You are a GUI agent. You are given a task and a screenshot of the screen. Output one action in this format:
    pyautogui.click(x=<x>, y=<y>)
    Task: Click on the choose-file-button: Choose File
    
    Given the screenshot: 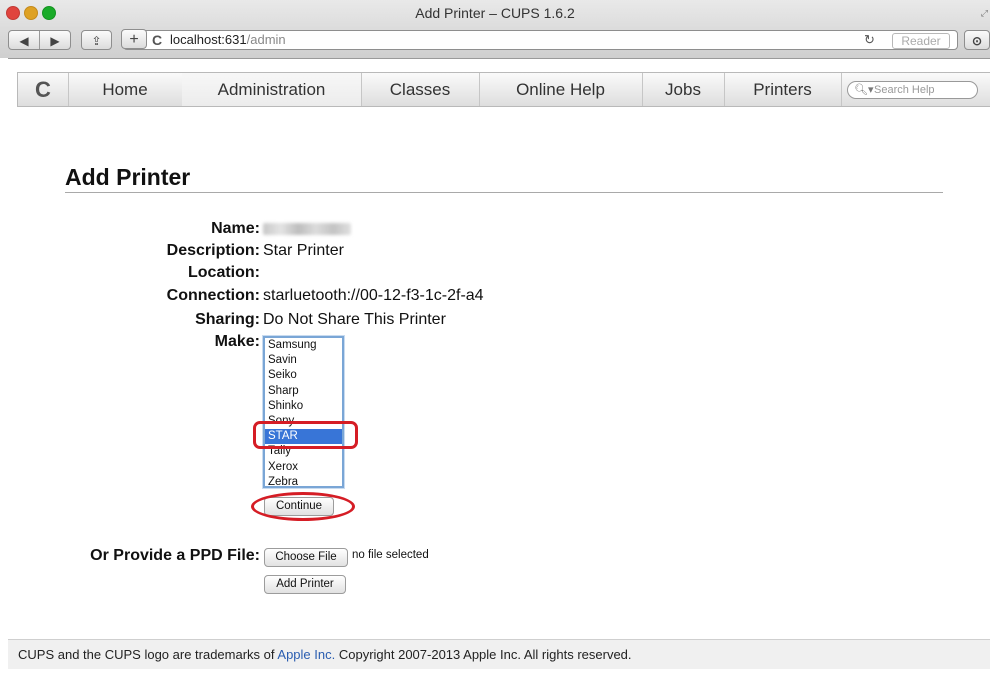 What is the action you would take?
    pyautogui.click(x=306, y=557)
    